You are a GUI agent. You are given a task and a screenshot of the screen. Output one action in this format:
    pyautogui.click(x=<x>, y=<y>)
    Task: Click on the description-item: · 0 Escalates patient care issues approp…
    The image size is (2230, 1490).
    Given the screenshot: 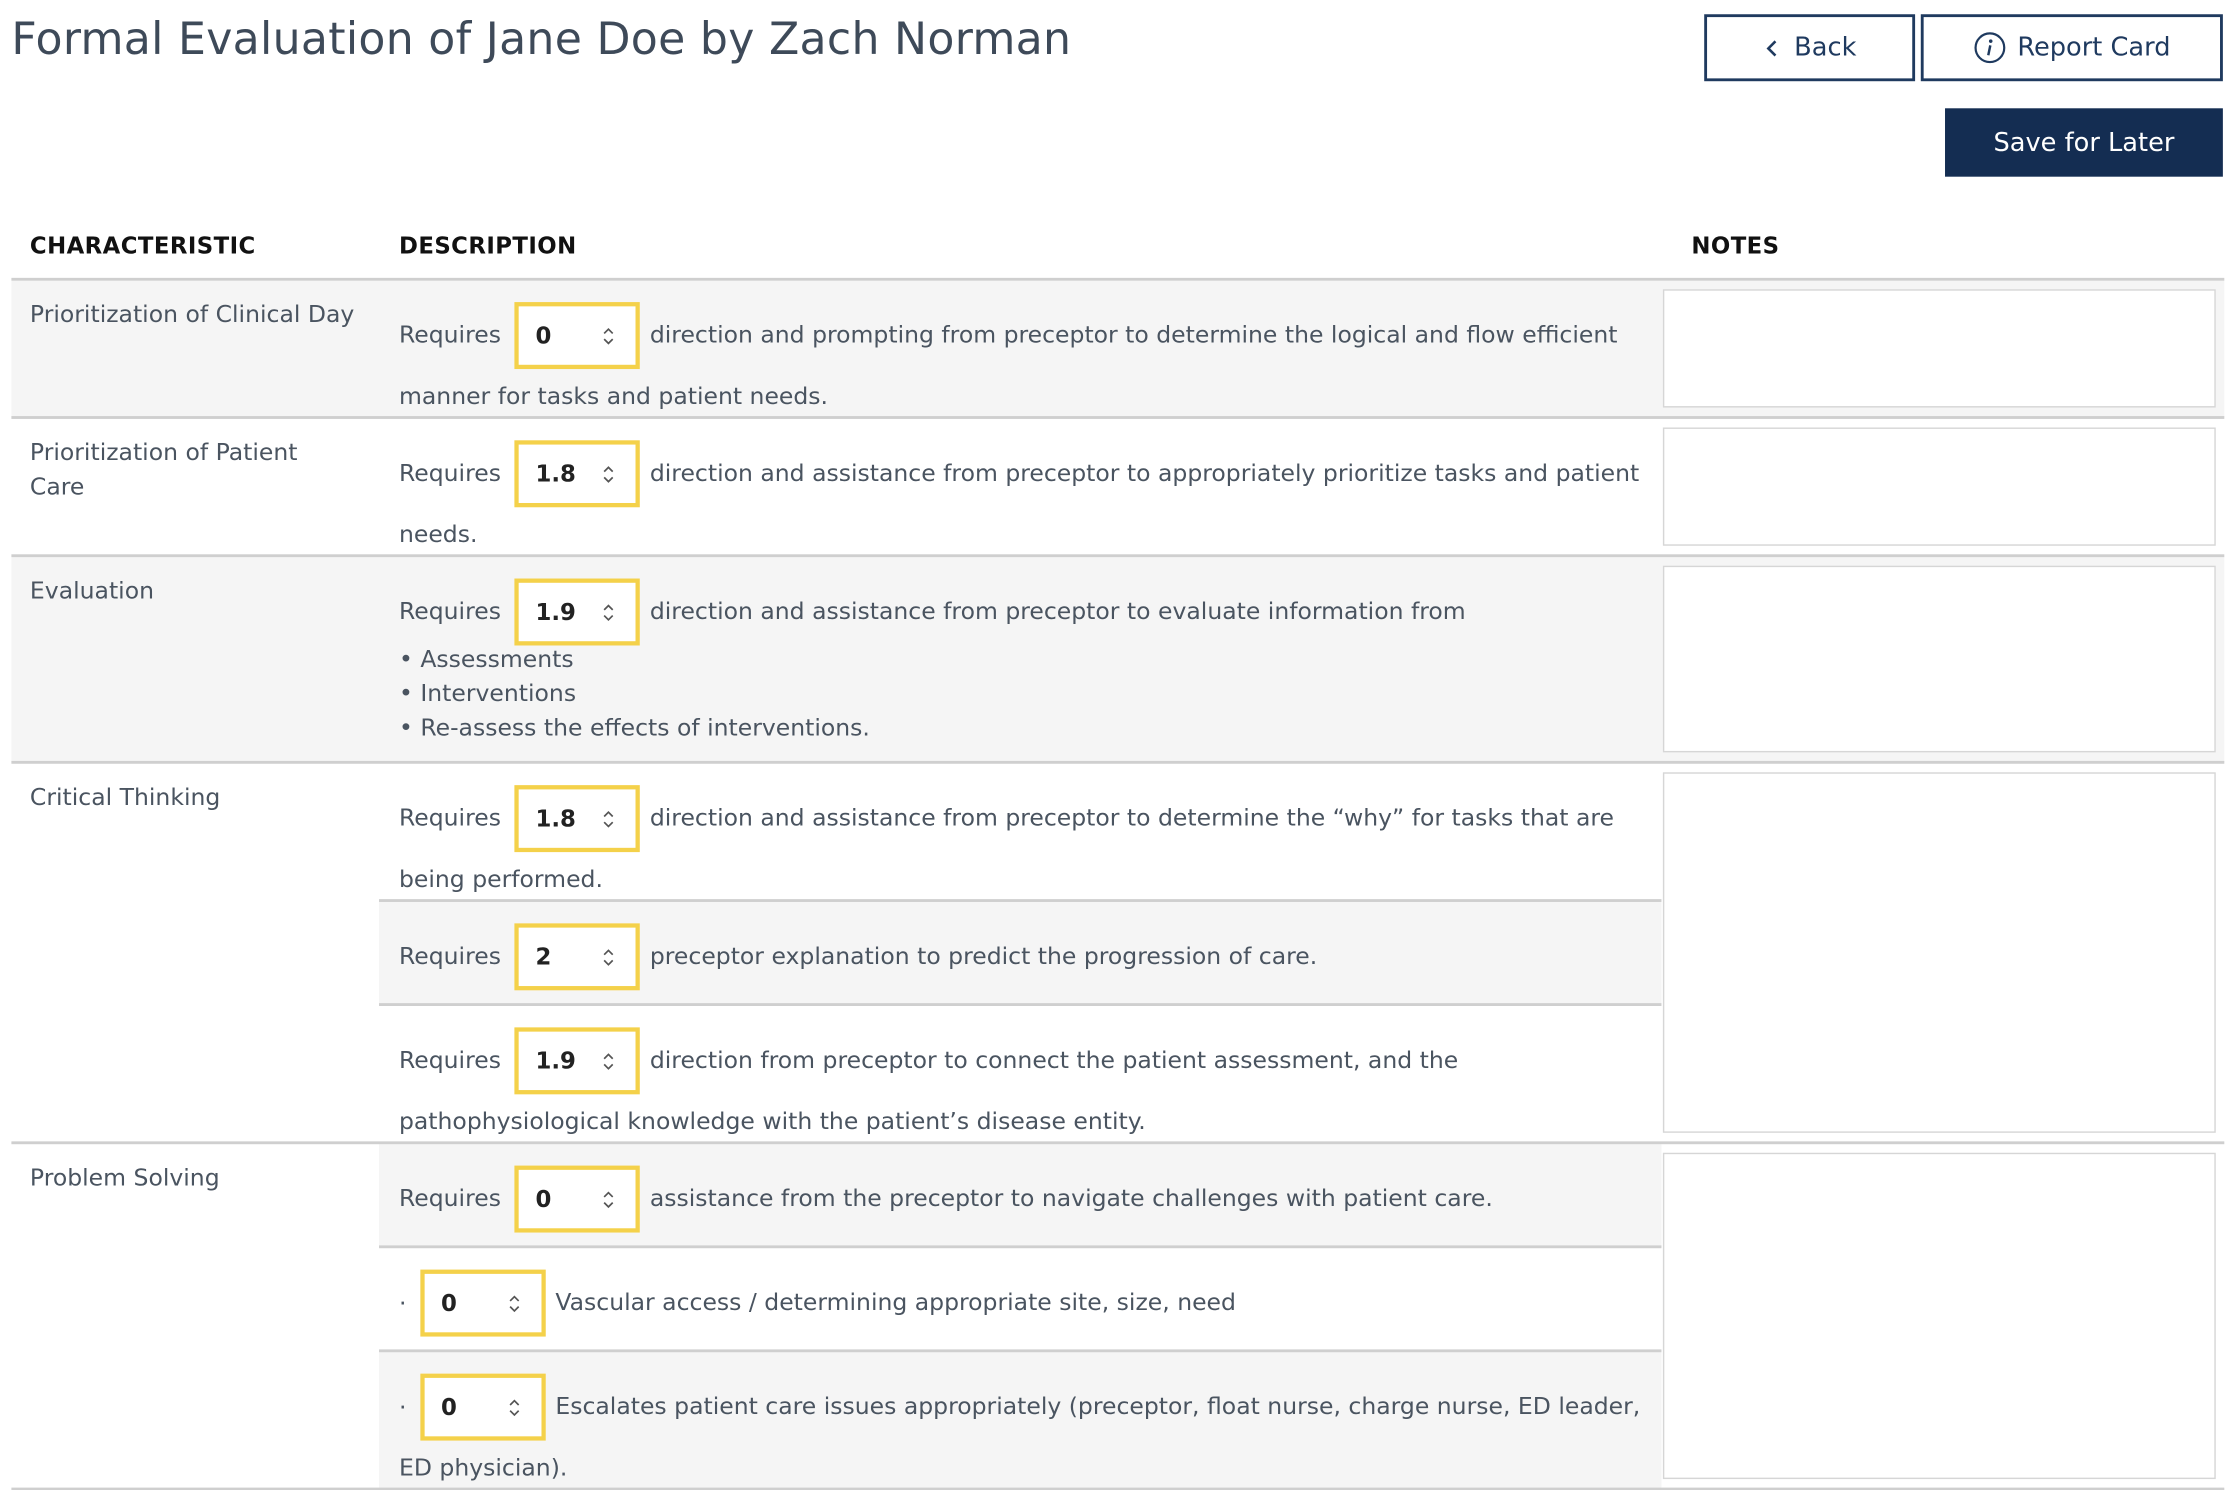 What is the action you would take?
    pyautogui.click(x=1025, y=1431)
    